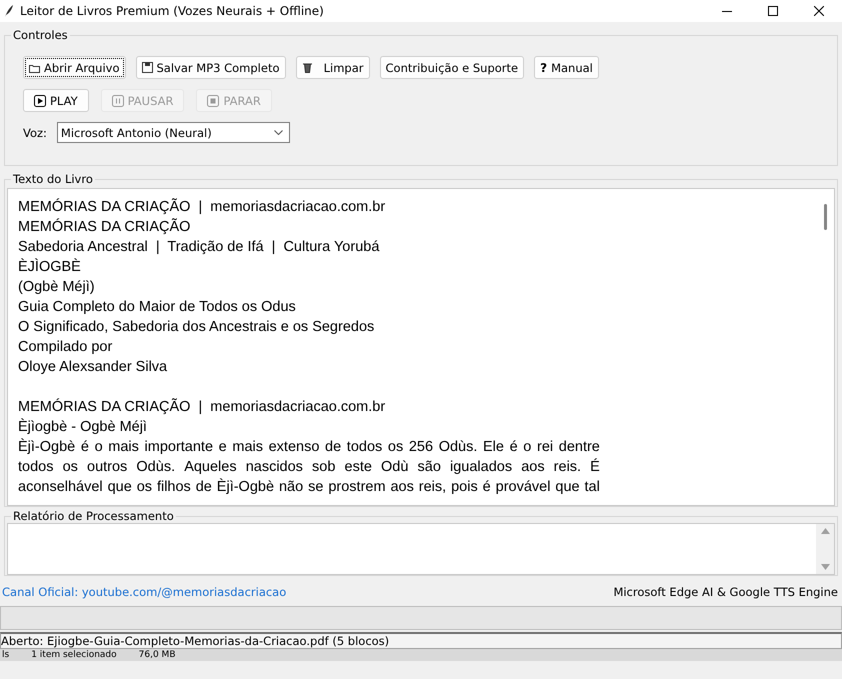 This screenshot has width=842, height=679. I want to click on panel-title: Relatório de Processamento, so click(93, 516).